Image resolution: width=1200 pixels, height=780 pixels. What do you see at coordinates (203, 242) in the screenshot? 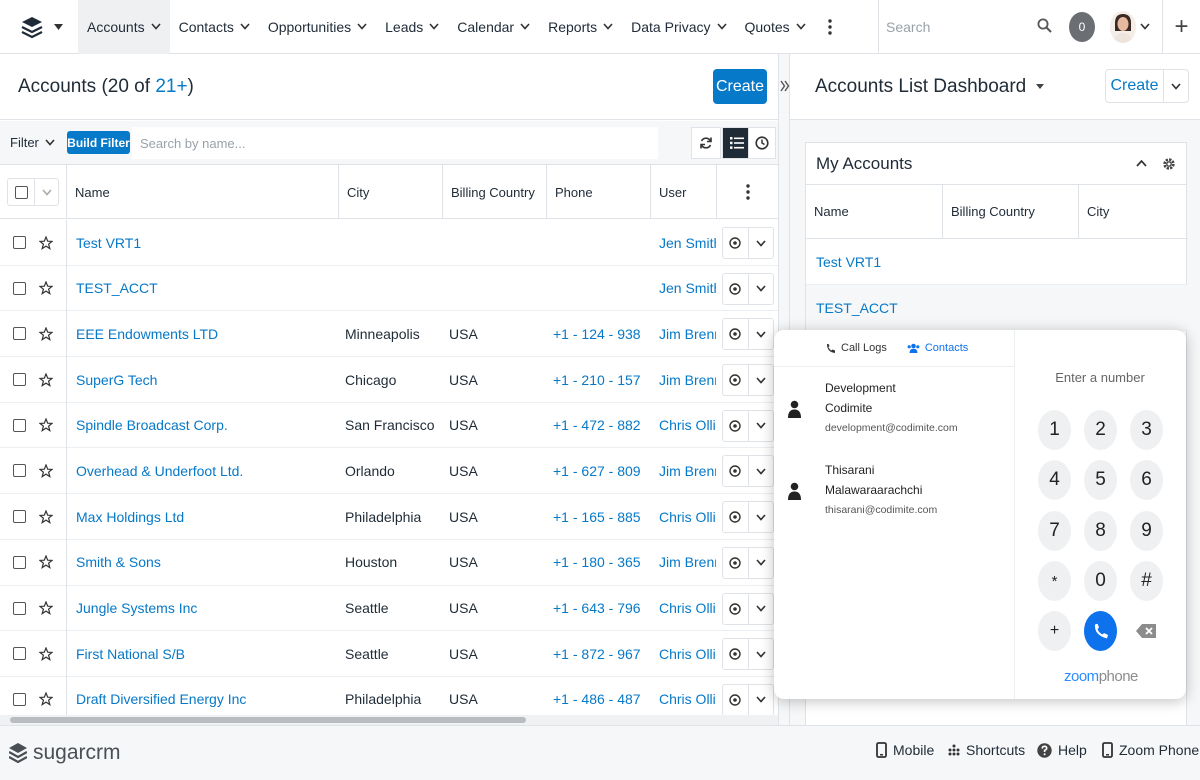
I see `account-name-link: Test VRT1` at bounding box center [203, 242].